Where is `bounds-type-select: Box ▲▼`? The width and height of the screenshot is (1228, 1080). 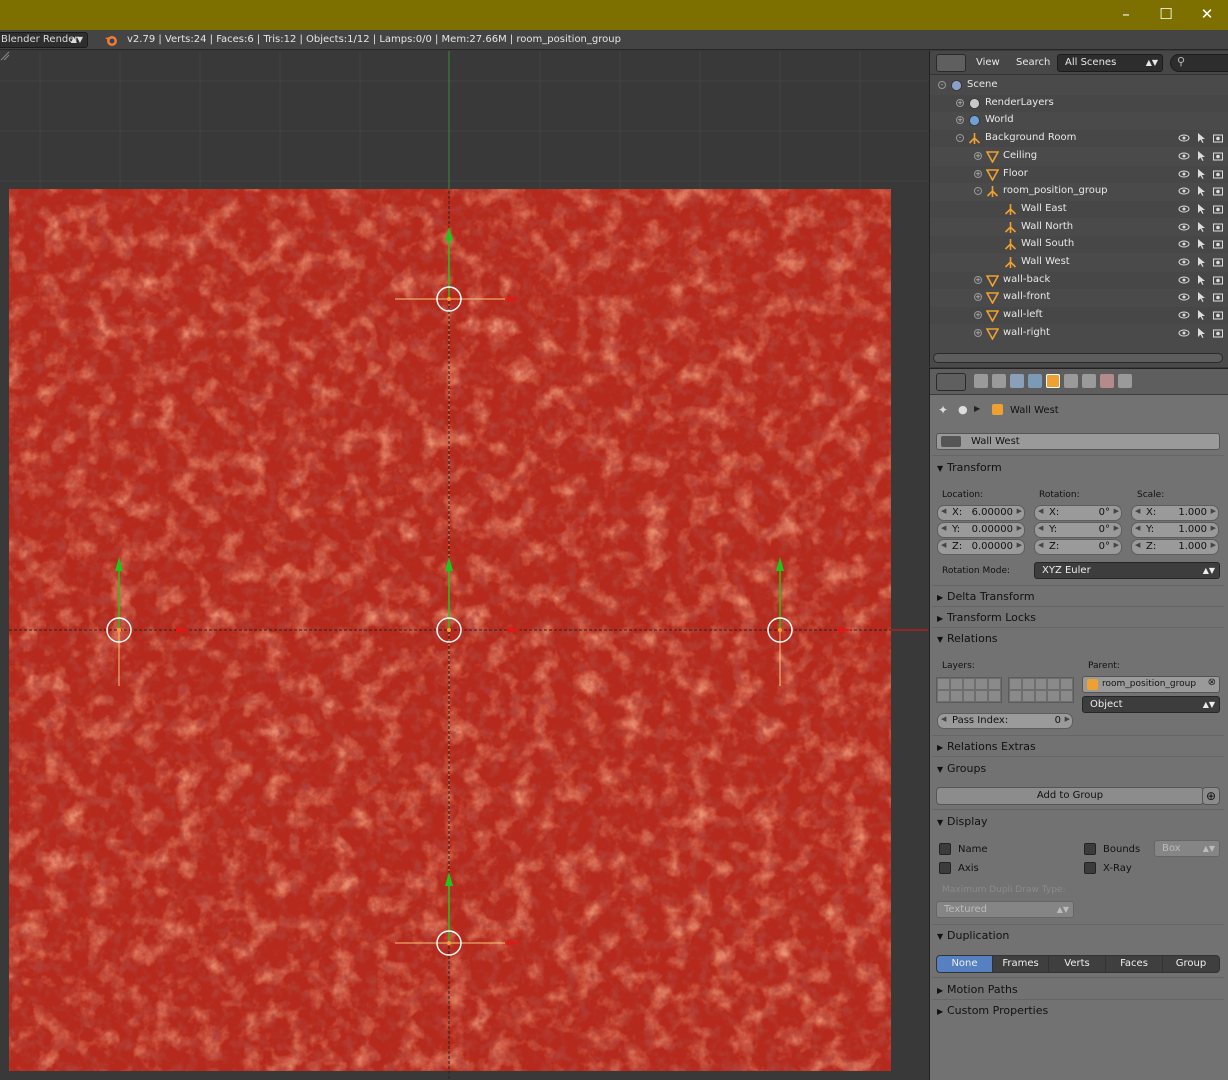
bounds-type-select: Box ▲▼ is located at coordinates (1187, 848).